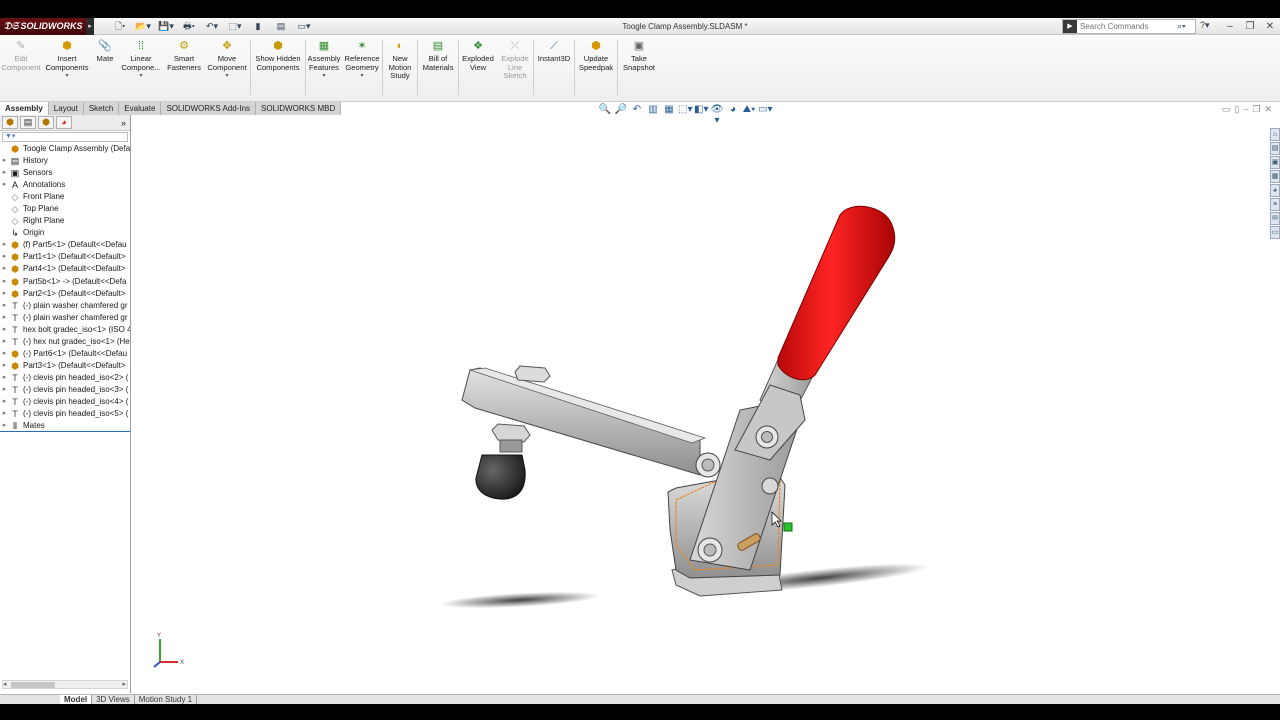  I want to click on solidworks-resources-icon: ⌂, so click(1275, 134).